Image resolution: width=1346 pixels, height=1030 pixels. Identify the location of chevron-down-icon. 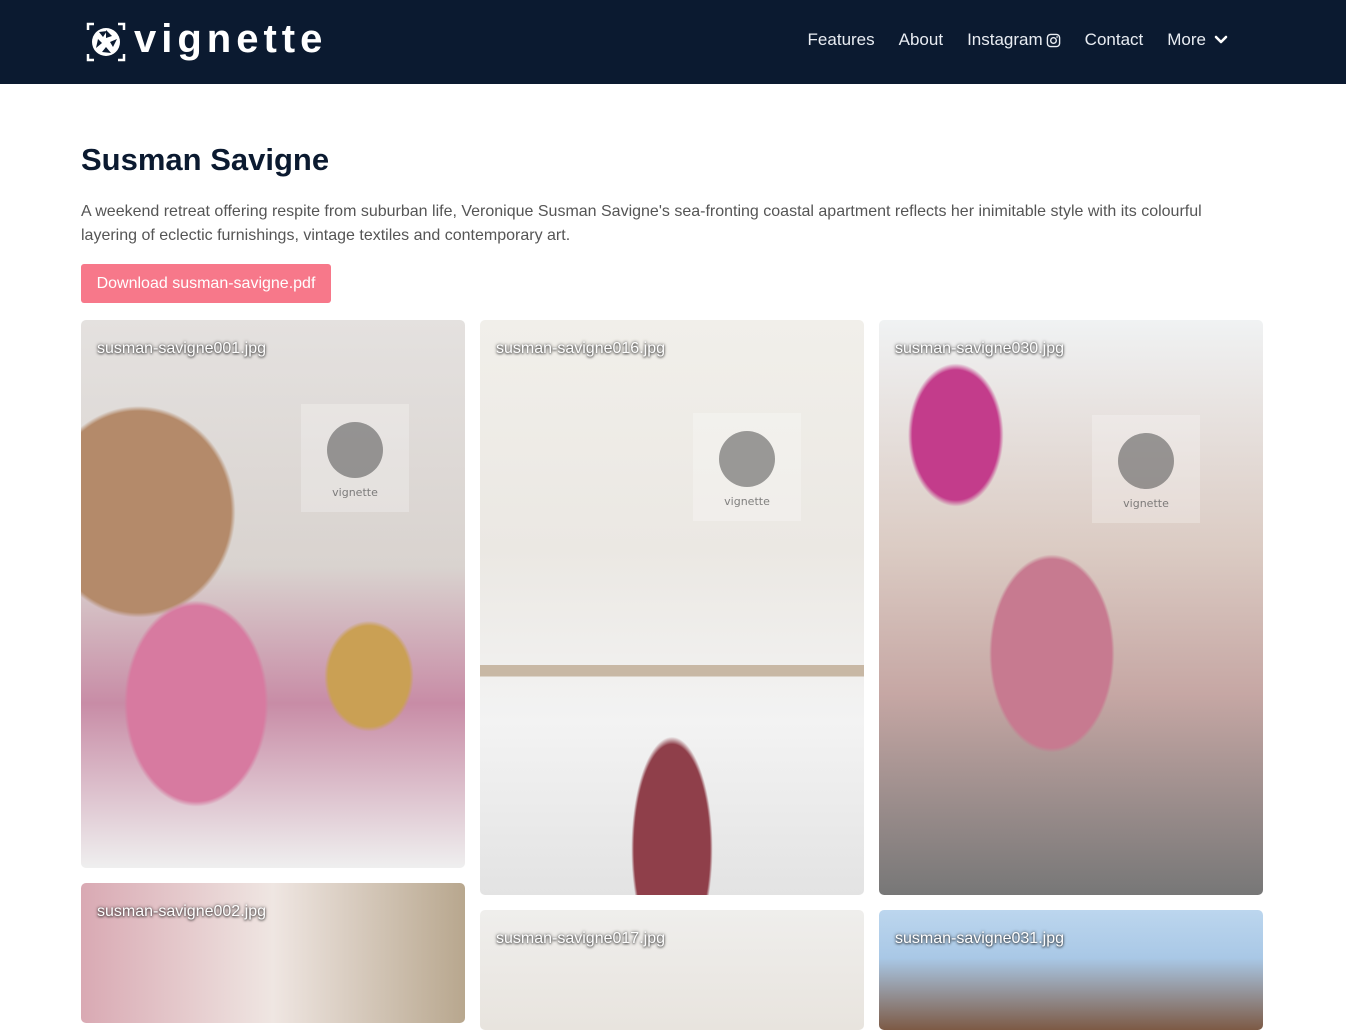
(1221, 39).